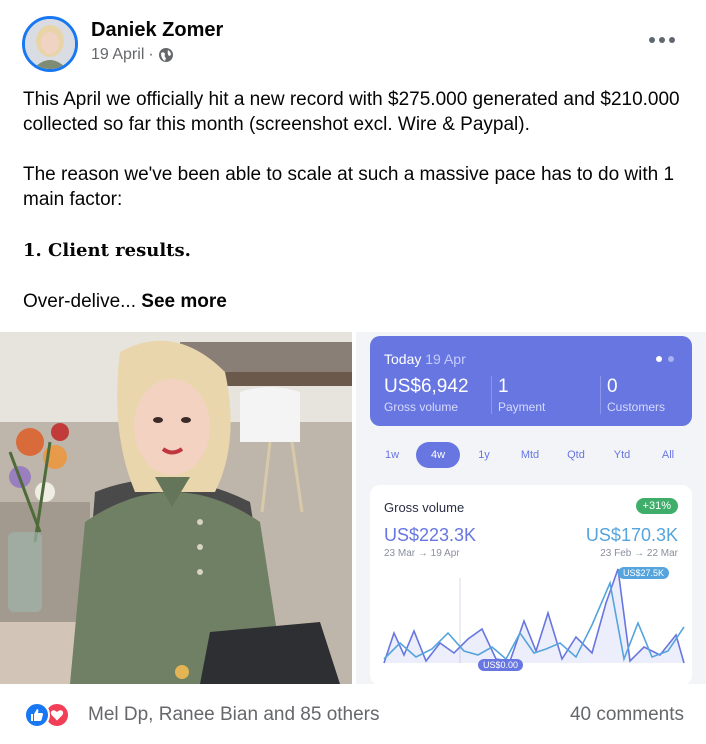 The width and height of the screenshot is (706, 744). I want to click on range-4w: 4w, so click(438, 455).